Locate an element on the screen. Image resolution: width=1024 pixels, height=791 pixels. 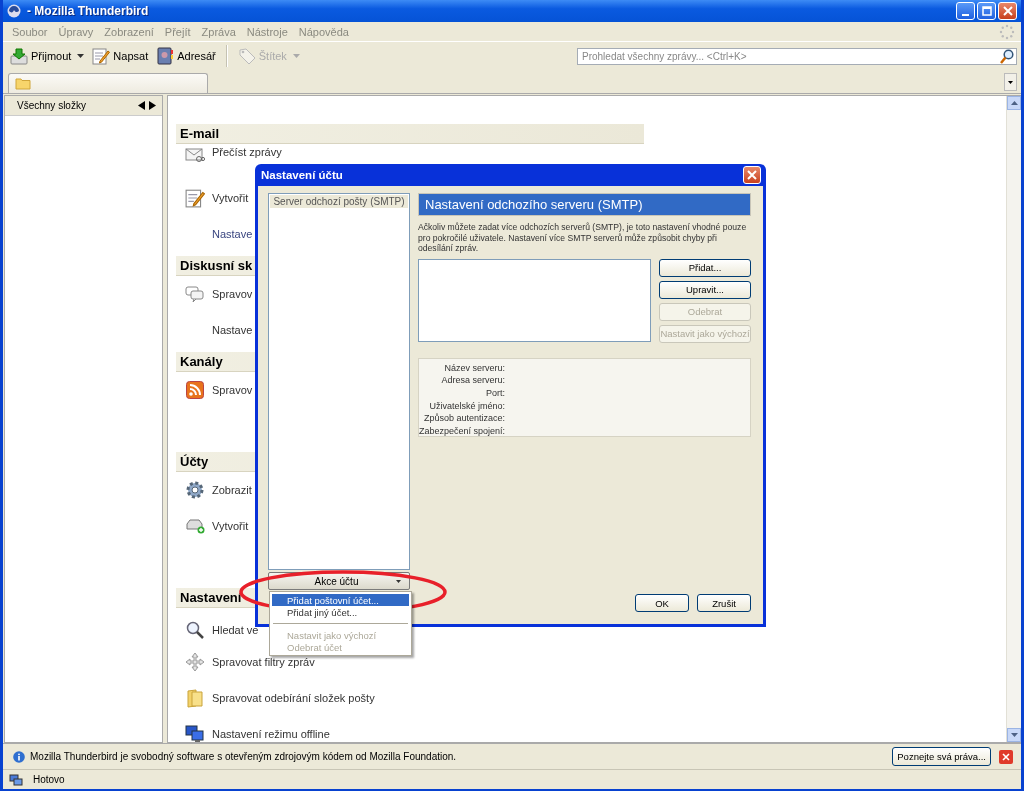
detail-label: Port: is located at coordinates (495, 393).